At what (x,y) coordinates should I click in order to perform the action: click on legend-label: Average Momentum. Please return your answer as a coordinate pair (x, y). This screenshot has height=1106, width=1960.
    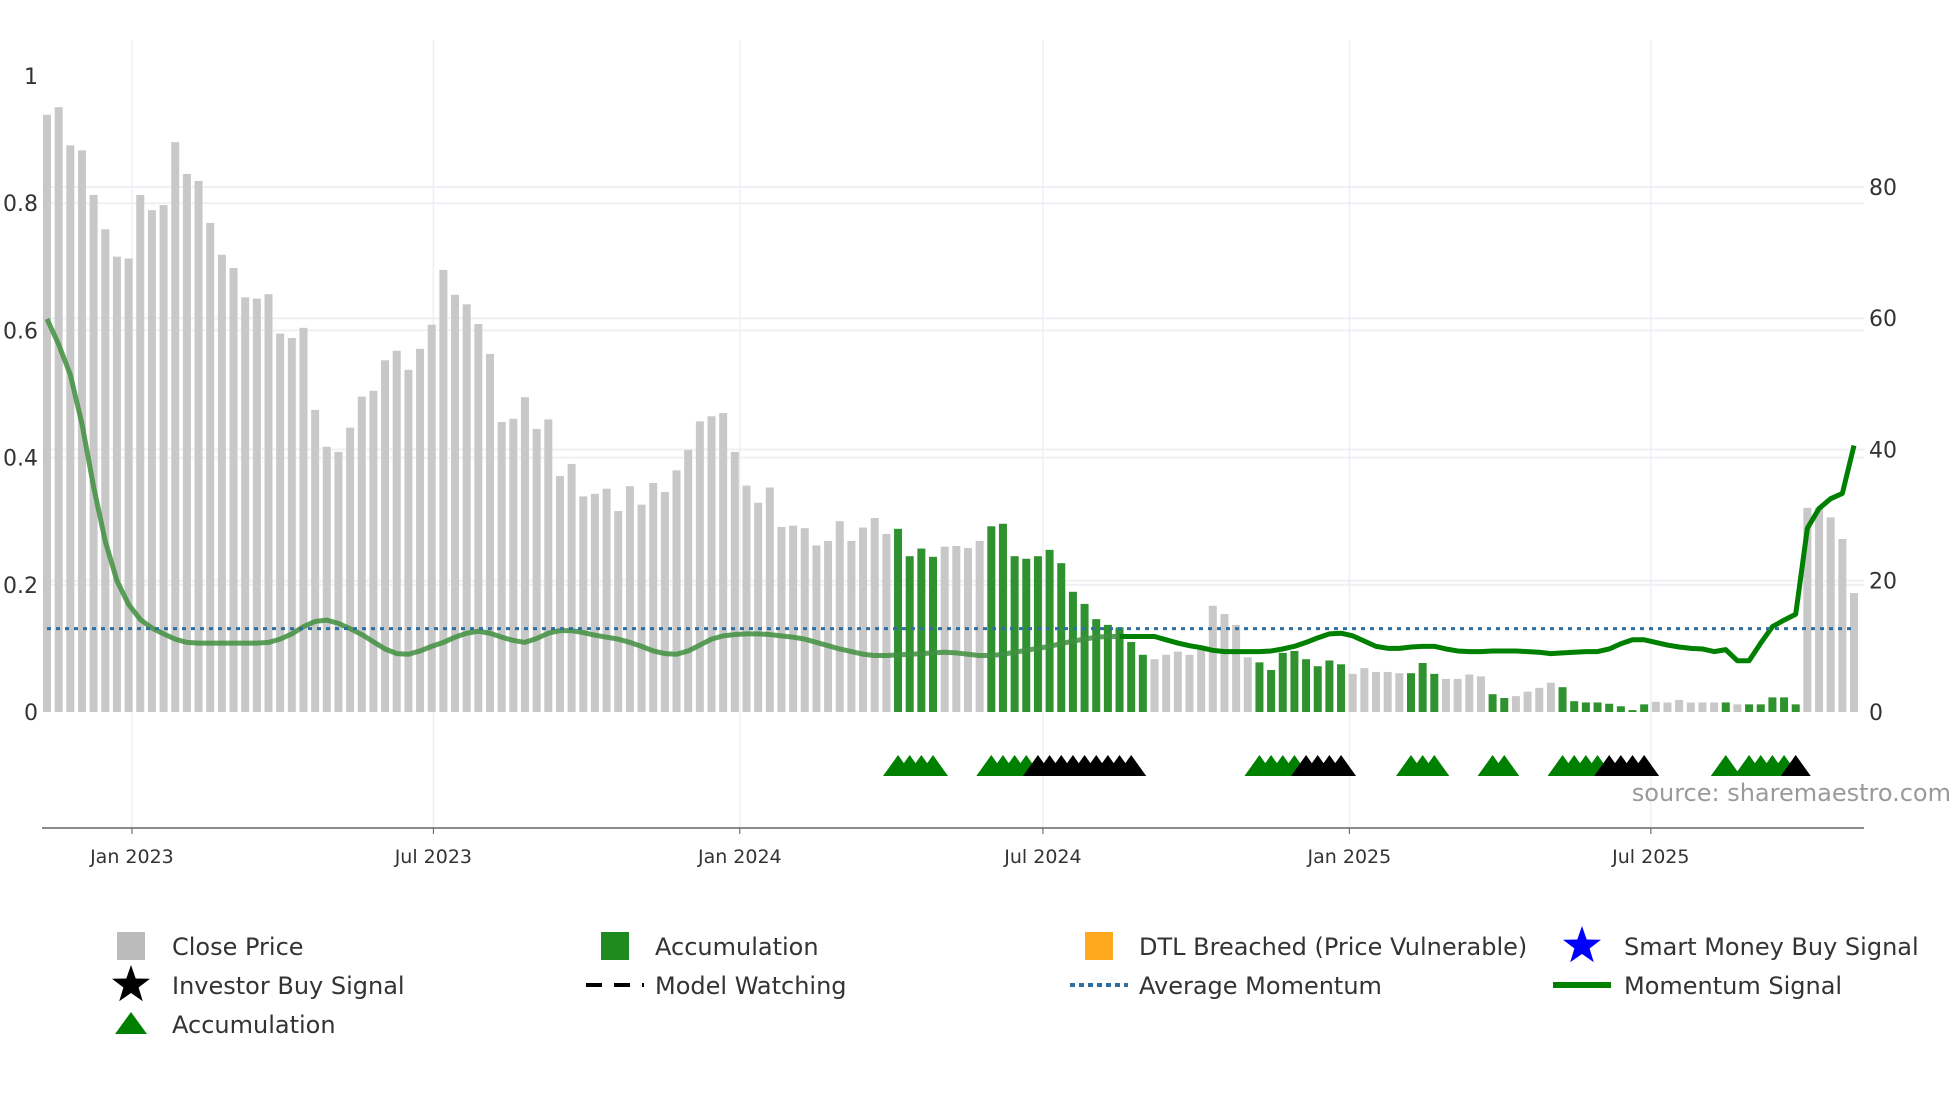
    Looking at the image, I should click on (1260, 986).